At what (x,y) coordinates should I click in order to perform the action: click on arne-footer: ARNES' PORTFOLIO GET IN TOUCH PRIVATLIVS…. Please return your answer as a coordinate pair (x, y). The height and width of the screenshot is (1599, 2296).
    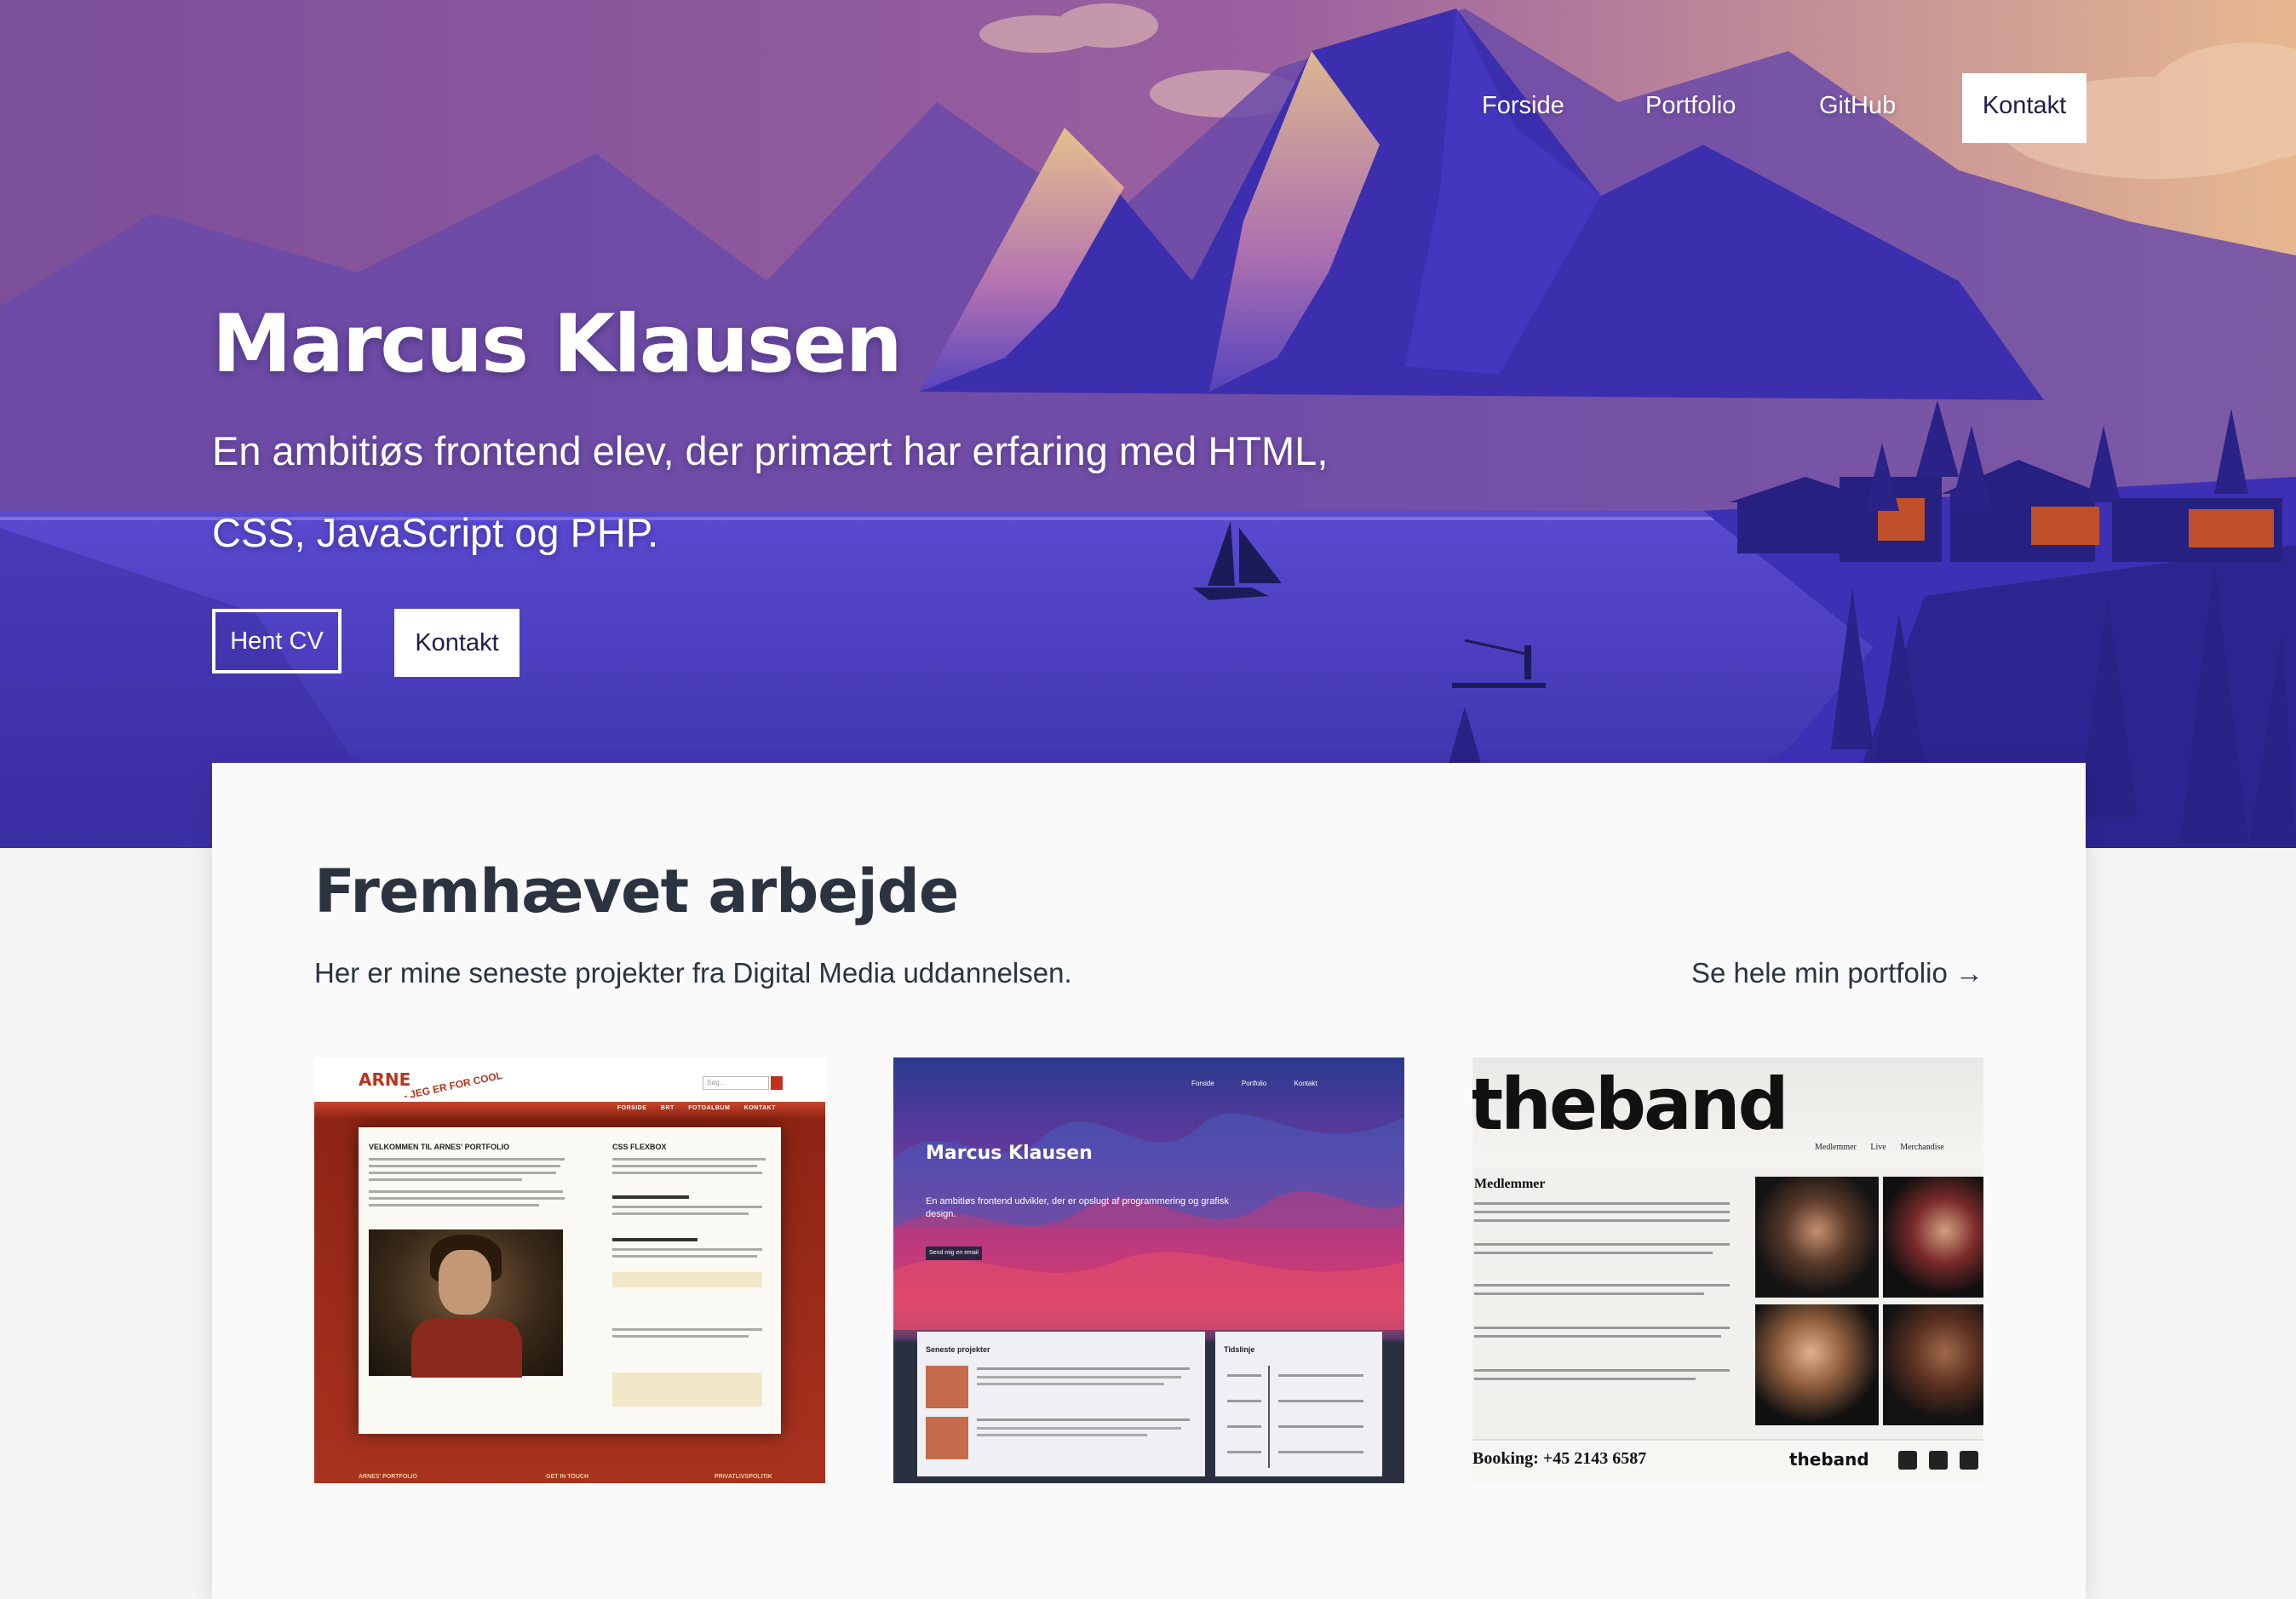
    Looking at the image, I should click on (569, 1473).